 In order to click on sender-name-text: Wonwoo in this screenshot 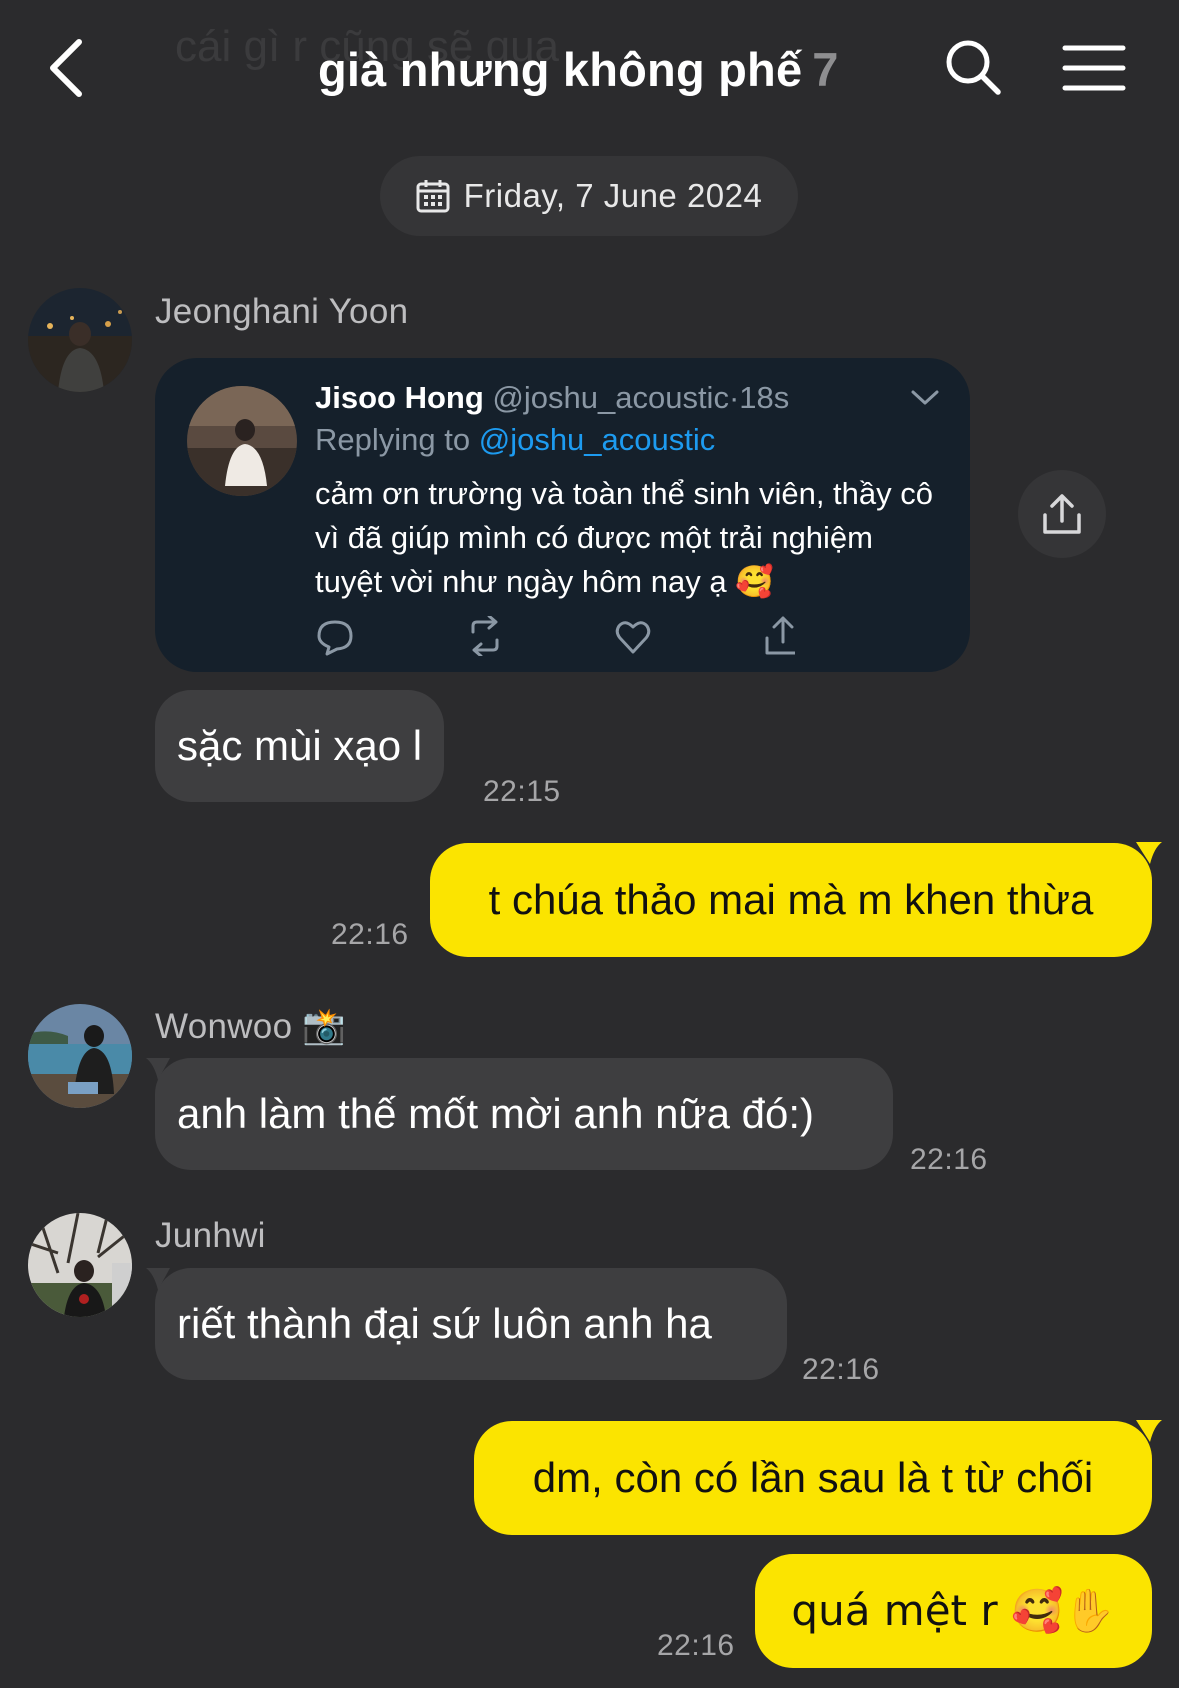, I will do `click(224, 1026)`.